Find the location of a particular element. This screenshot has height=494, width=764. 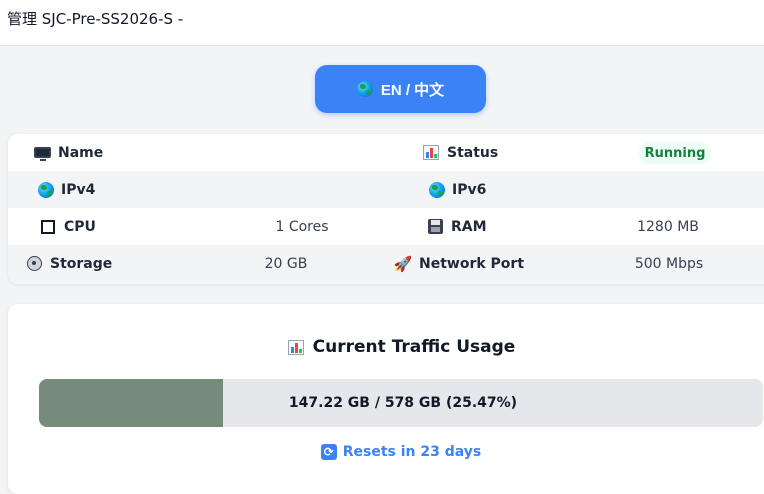

language-toggle-button: EN / 中文 is located at coordinates (400, 89).